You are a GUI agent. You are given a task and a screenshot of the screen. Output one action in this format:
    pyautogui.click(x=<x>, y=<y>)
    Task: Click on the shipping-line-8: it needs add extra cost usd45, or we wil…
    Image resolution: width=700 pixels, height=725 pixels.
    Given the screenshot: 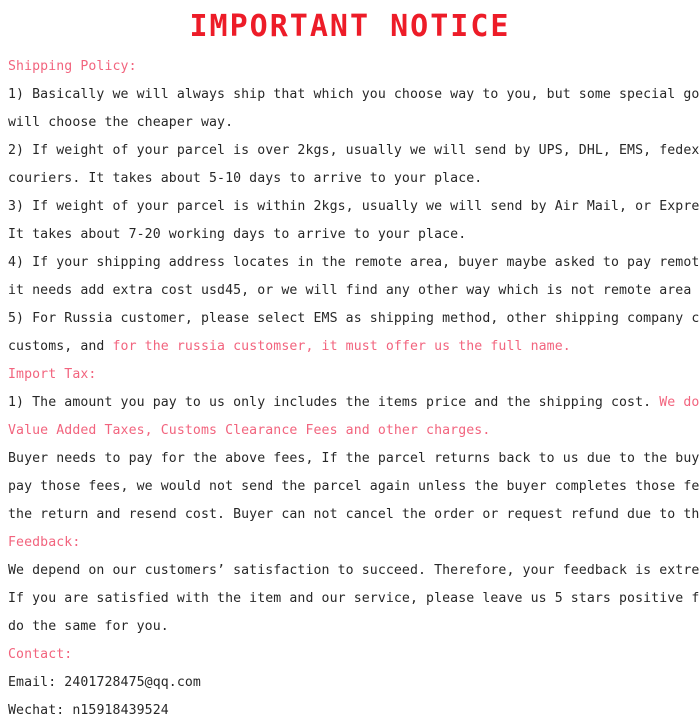 What is the action you would take?
    pyautogui.click(x=354, y=290)
    